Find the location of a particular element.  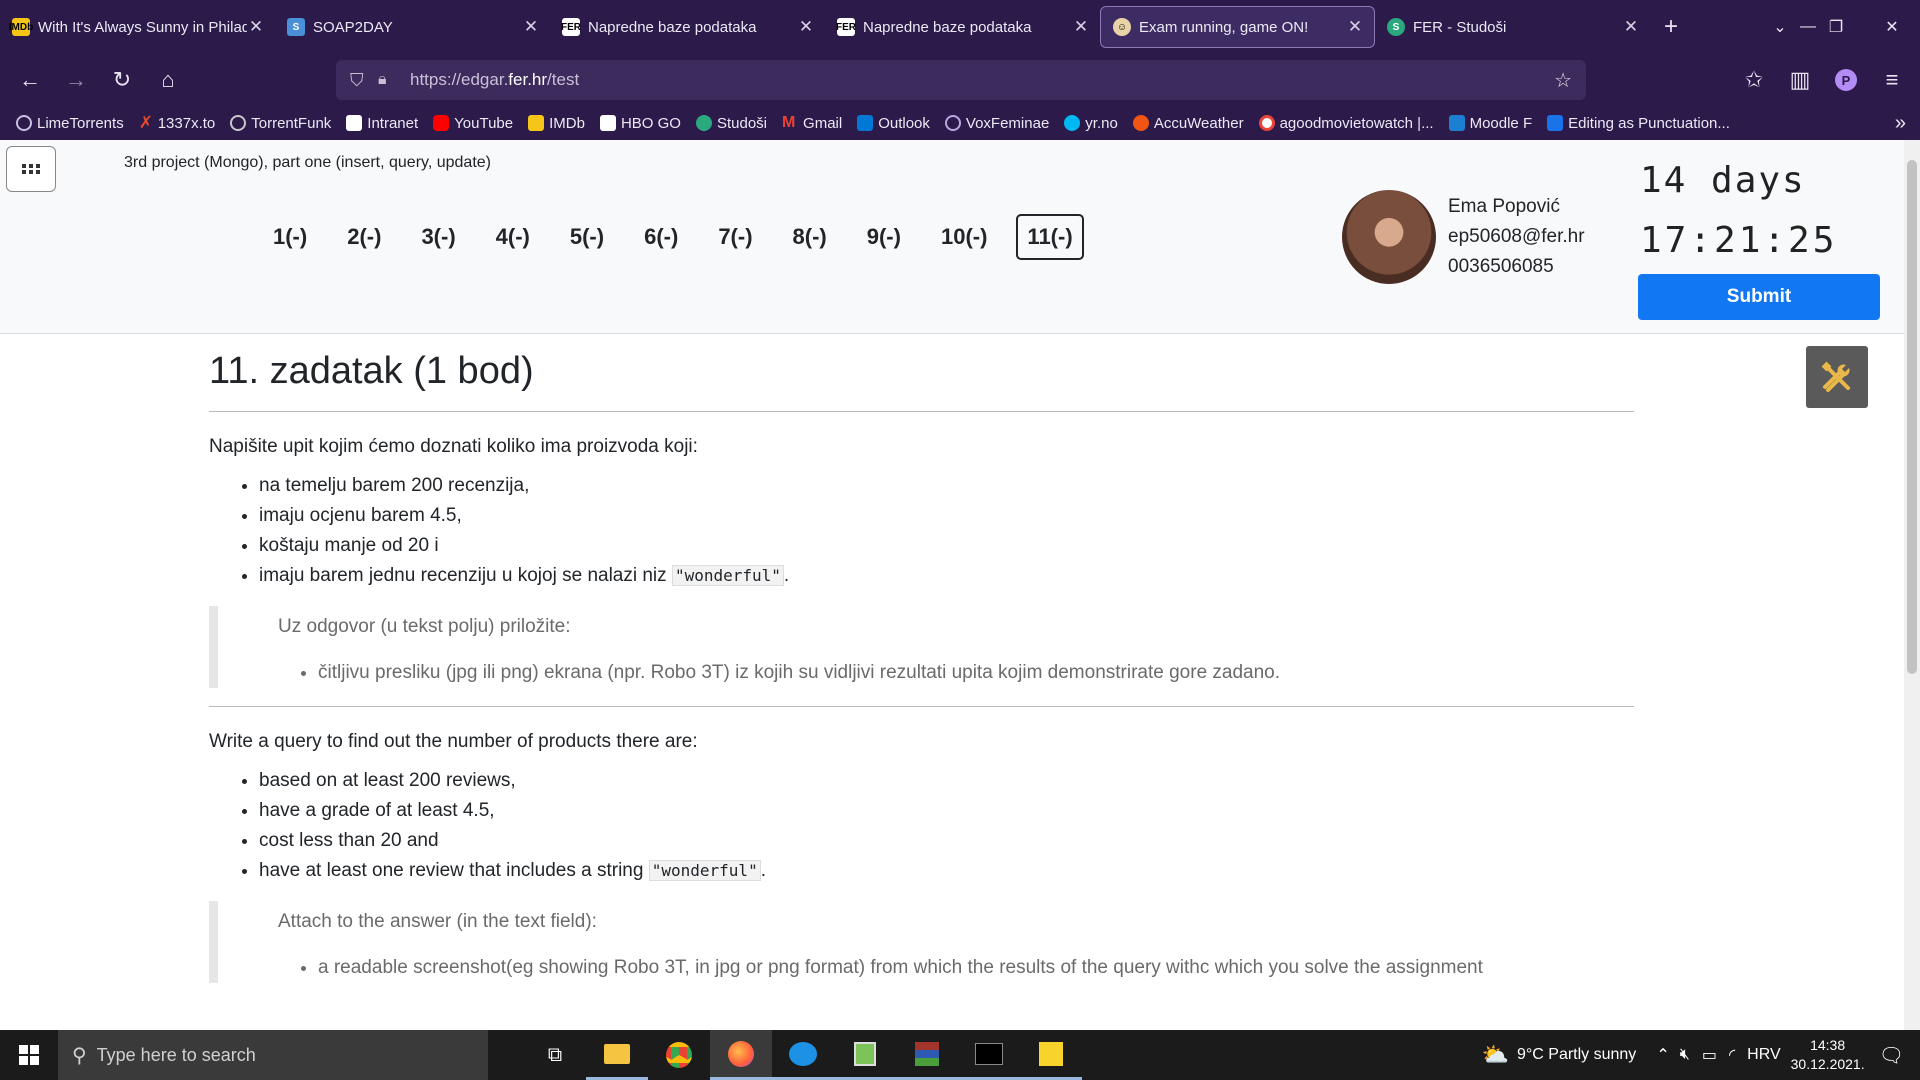

imdb-icon is located at coordinates (536, 123).